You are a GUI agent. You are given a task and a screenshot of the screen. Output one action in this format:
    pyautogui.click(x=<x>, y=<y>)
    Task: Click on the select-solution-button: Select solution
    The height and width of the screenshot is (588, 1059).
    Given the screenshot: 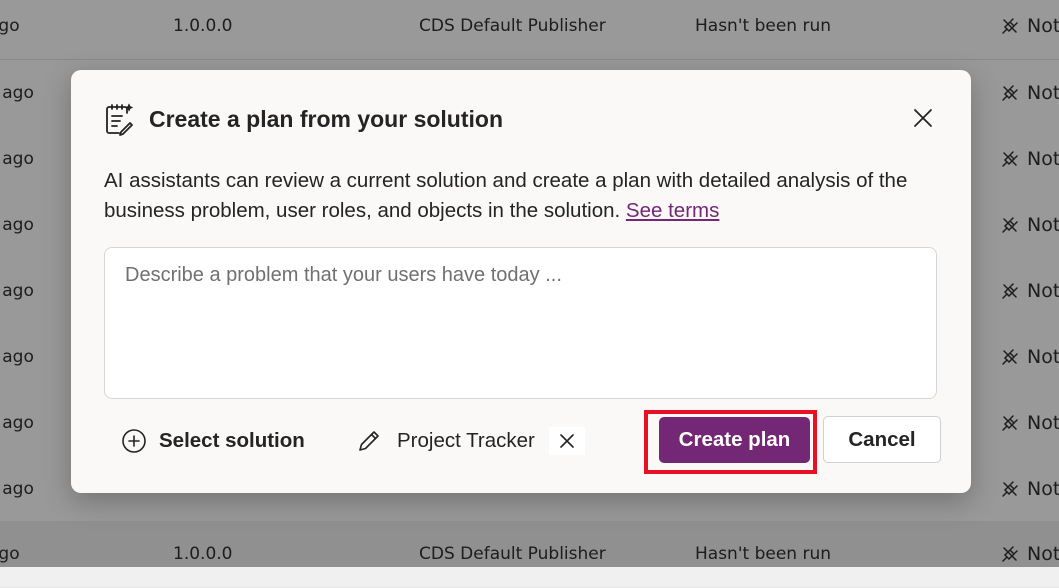 What is the action you would take?
    pyautogui.click(x=213, y=441)
    